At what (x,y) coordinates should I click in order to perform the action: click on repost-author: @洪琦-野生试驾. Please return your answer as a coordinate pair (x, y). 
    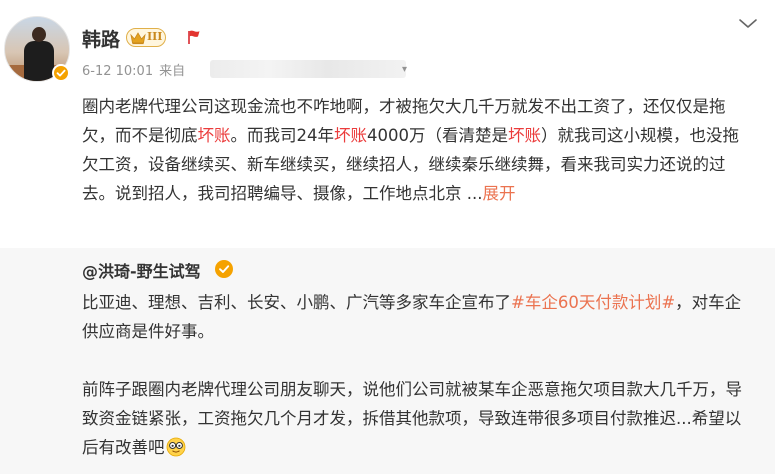
    Looking at the image, I should click on (141, 270).